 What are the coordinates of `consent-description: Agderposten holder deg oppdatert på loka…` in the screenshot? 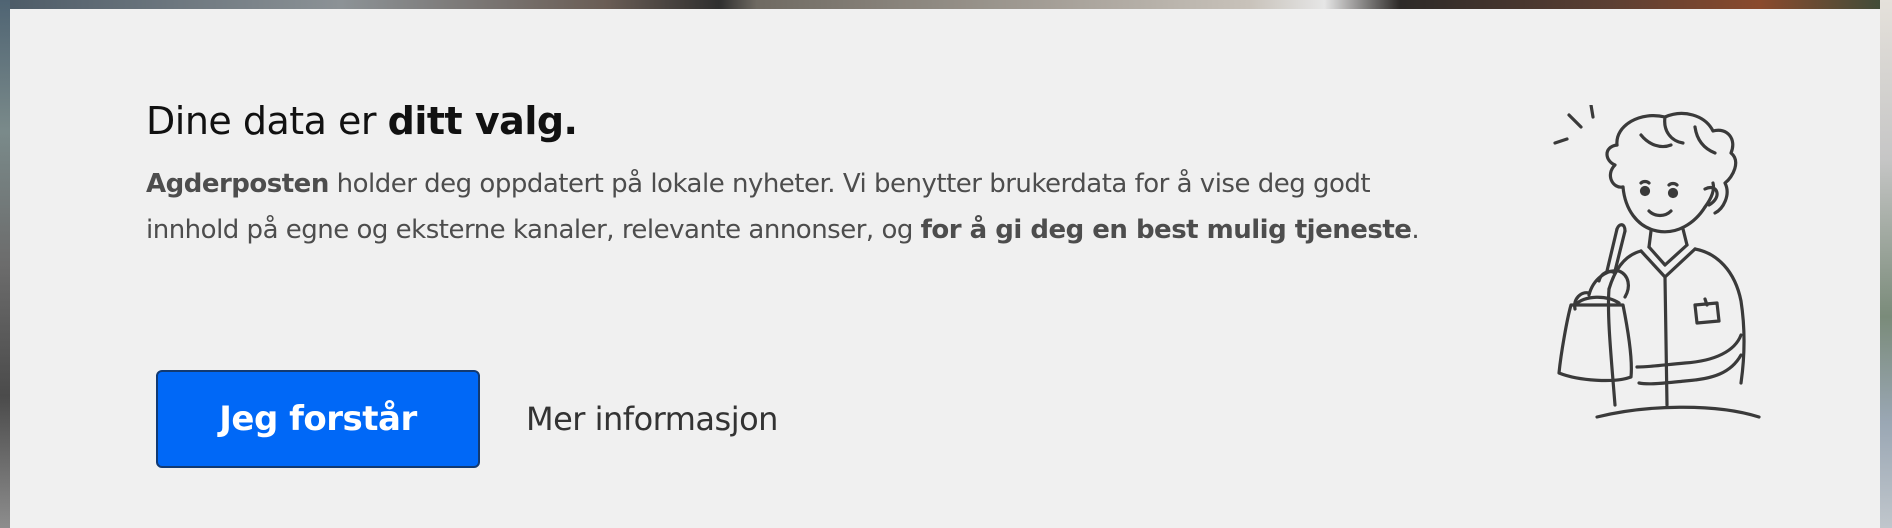 It's located at (796, 207).